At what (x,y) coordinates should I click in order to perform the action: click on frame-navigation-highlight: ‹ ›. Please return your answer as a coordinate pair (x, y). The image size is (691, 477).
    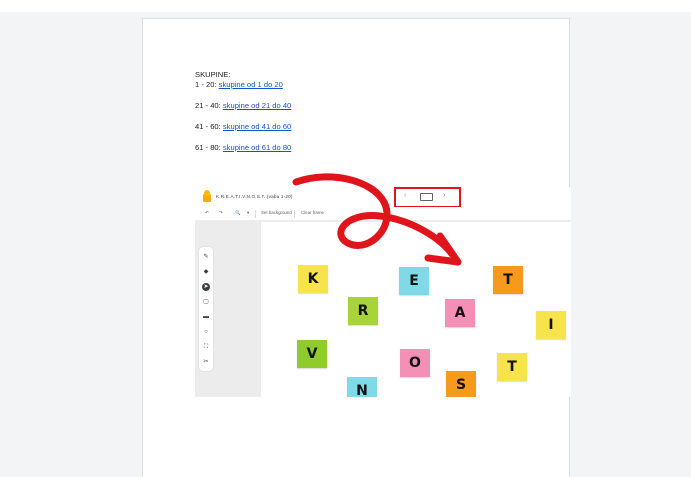
    Looking at the image, I should click on (427, 197).